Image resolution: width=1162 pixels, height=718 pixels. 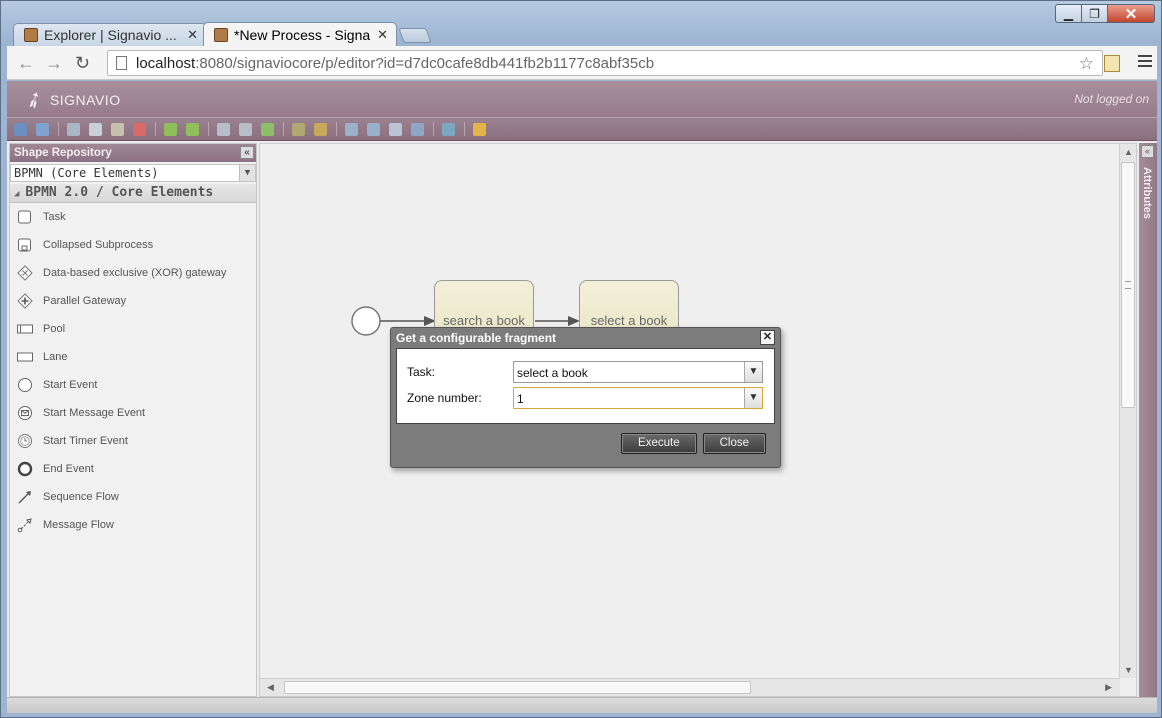 What do you see at coordinates (86, 173) in the screenshot?
I see `stencil-set-value: BPMN (Core Elements)` at bounding box center [86, 173].